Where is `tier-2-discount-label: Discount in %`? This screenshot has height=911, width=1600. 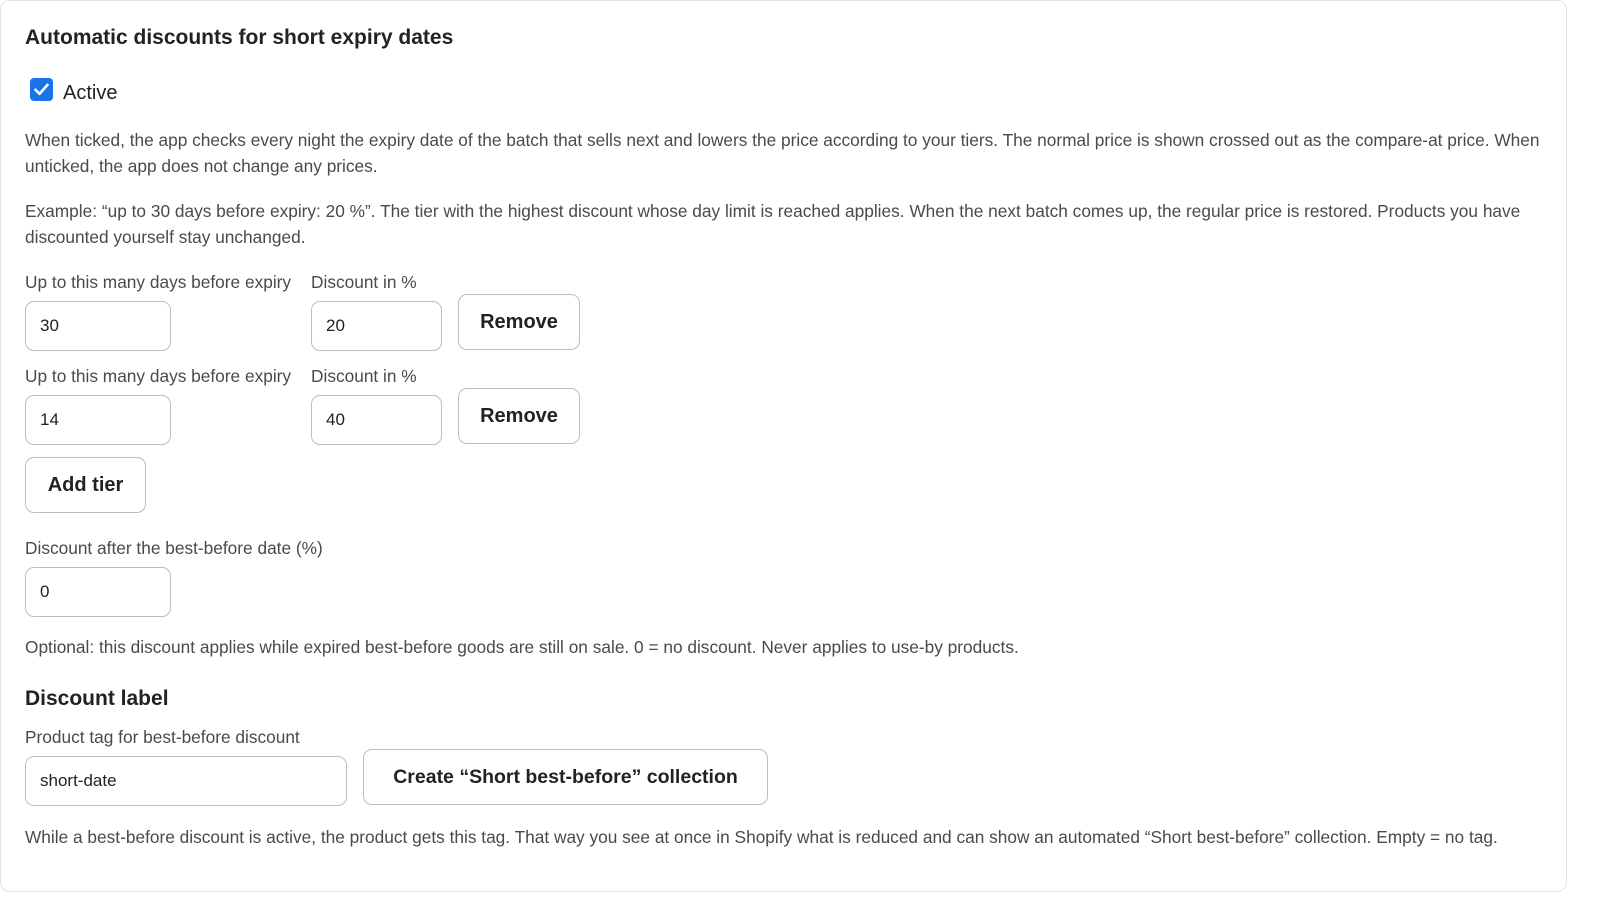
tier-2-discount-label: Discount in % is located at coordinates (364, 376).